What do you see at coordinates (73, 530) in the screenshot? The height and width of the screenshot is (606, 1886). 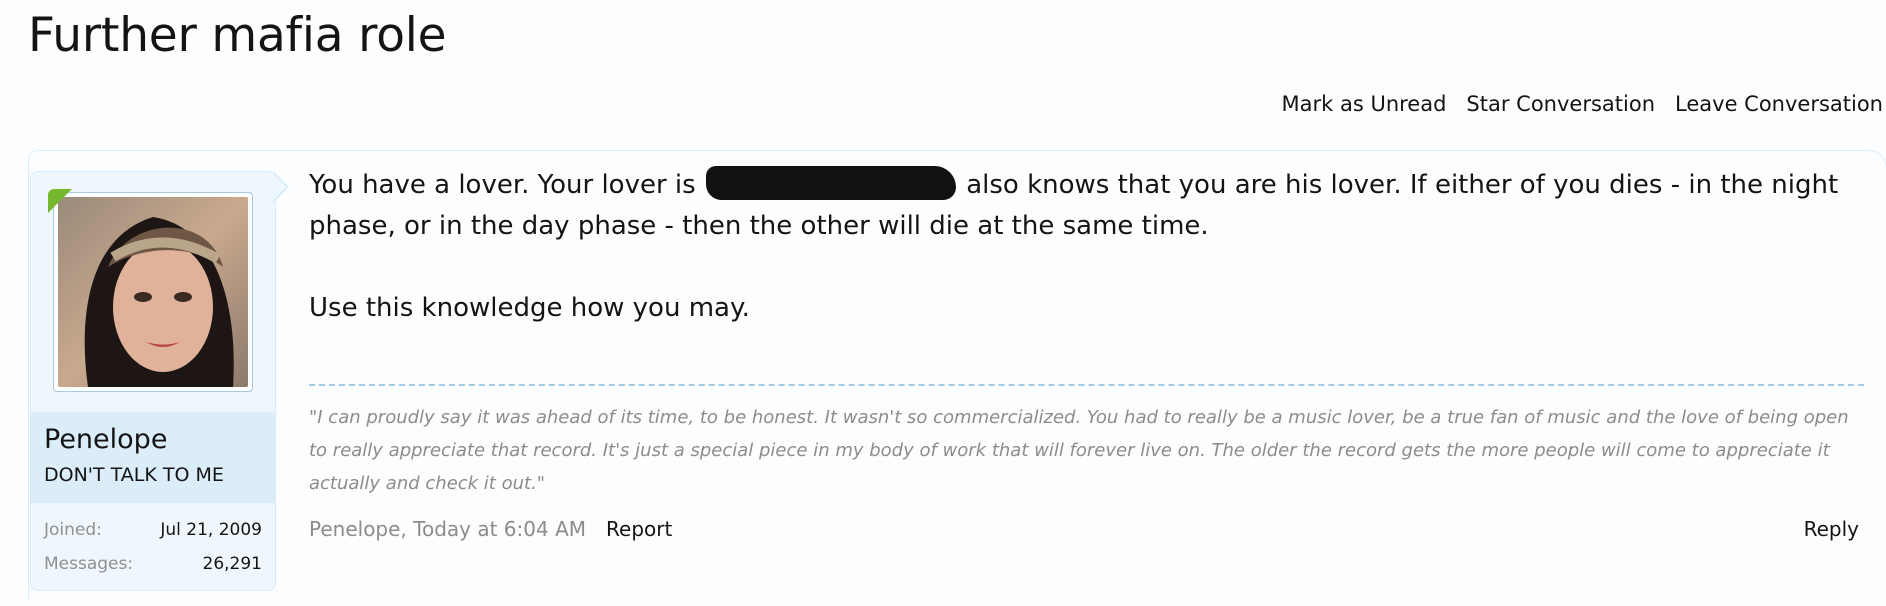 I see `stat-label: Joined:` at bounding box center [73, 530].